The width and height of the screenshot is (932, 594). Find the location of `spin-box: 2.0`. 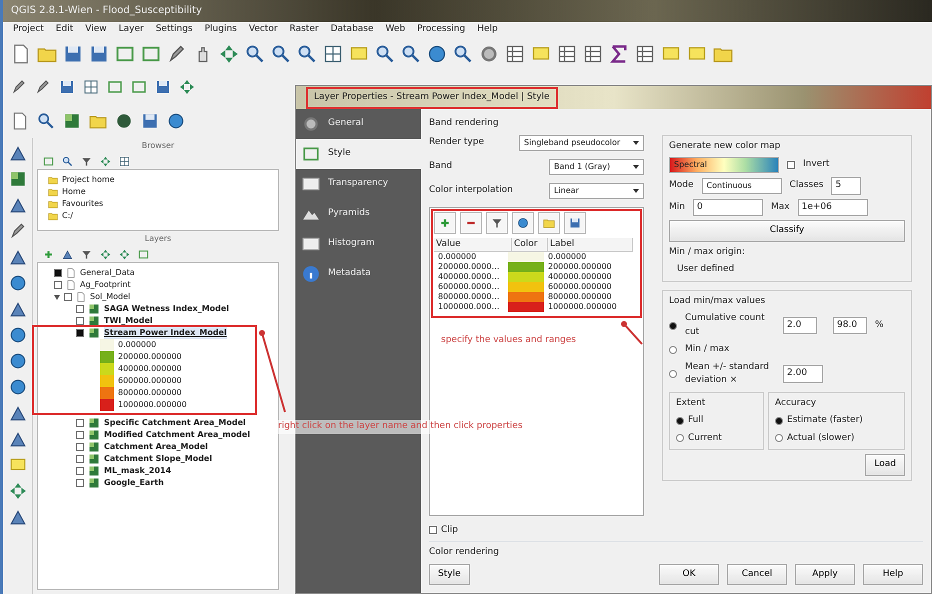

spin-box: 2.0 is located at coordinates (800, 325).